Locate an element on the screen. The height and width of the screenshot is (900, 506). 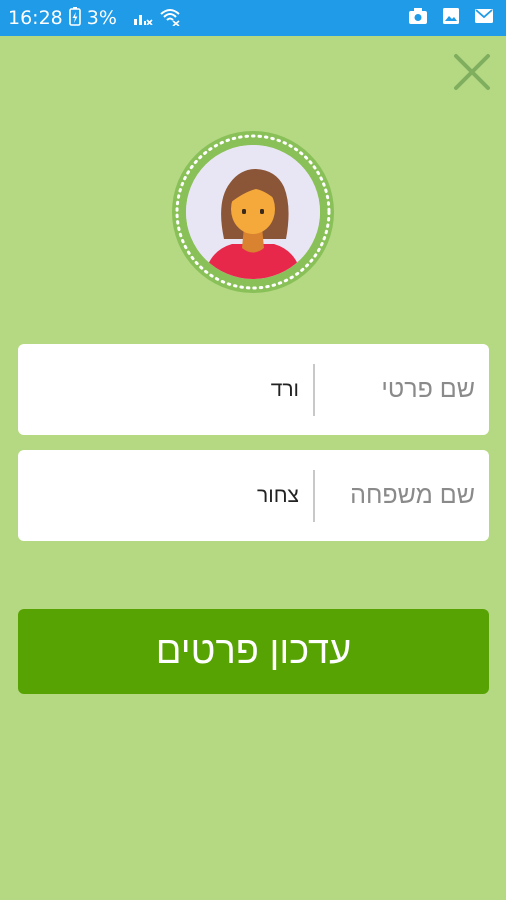
close-button is located at coordinates (472, 72).